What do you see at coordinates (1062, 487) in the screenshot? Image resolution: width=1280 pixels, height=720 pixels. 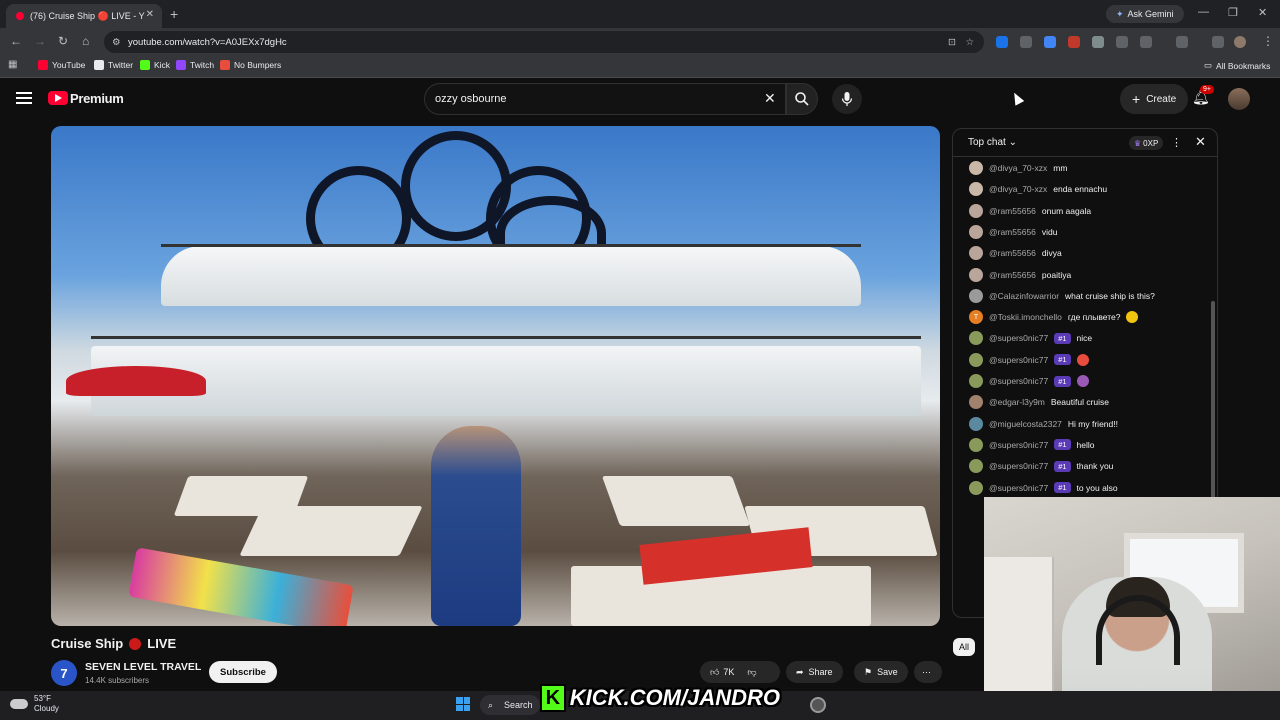 I see `member-badge: #1` at bounding box center [1062, 487].